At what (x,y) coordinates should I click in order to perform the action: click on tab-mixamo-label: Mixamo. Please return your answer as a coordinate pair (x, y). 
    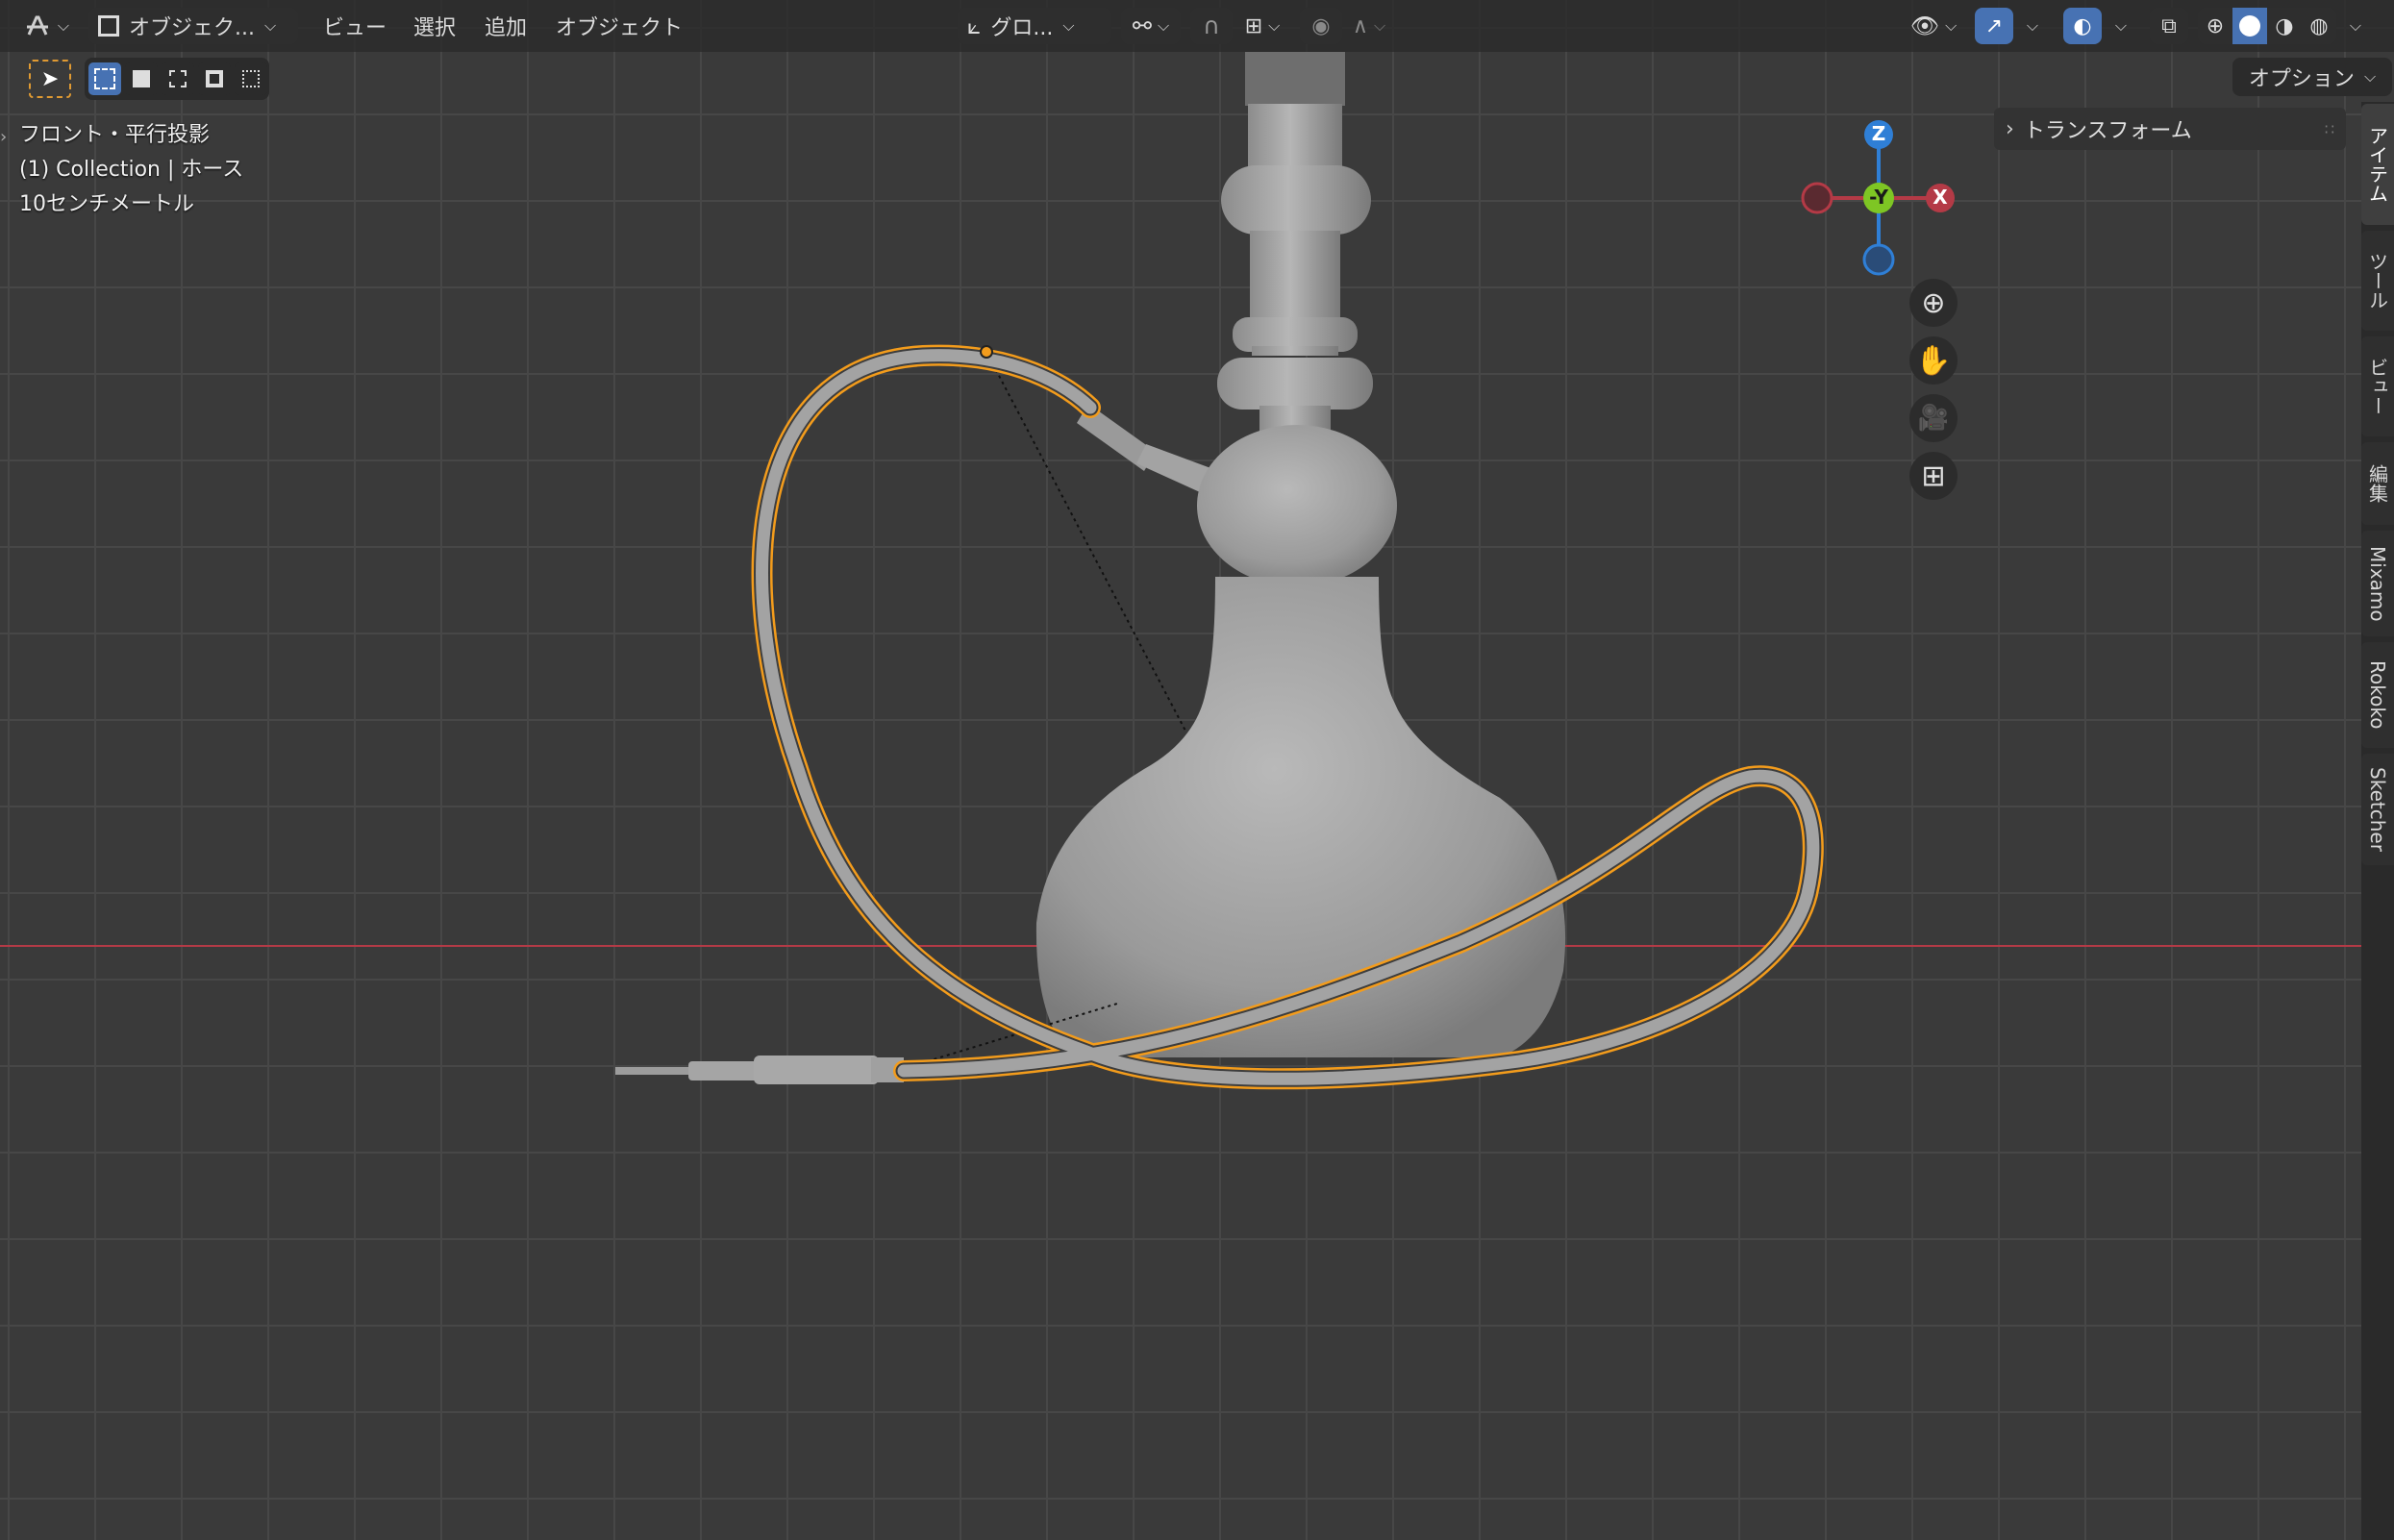
    Looking at the image, I should click on (2377, 583).